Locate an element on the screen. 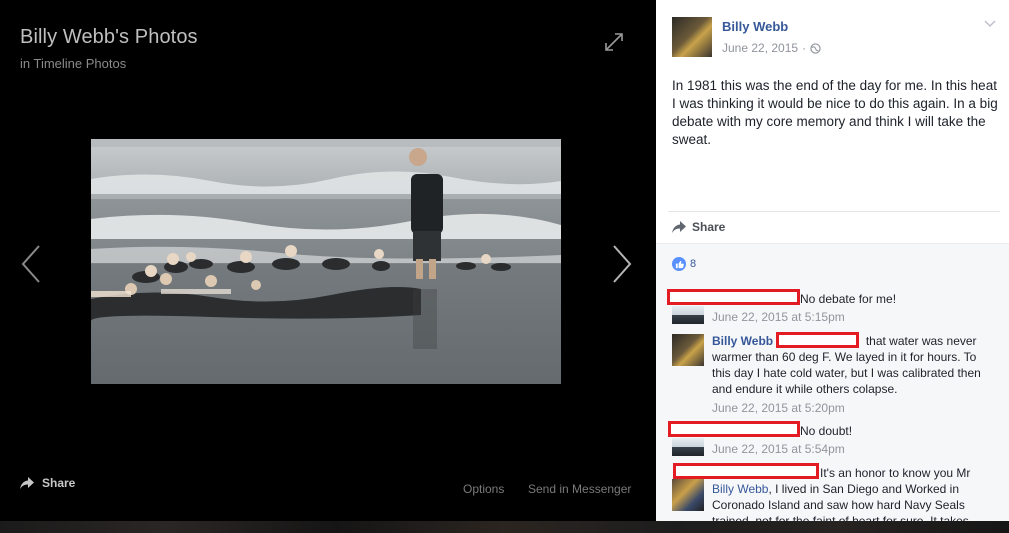  comment-4-text-before: It's an honor to know you Mr is located at coordinates (895, 473).